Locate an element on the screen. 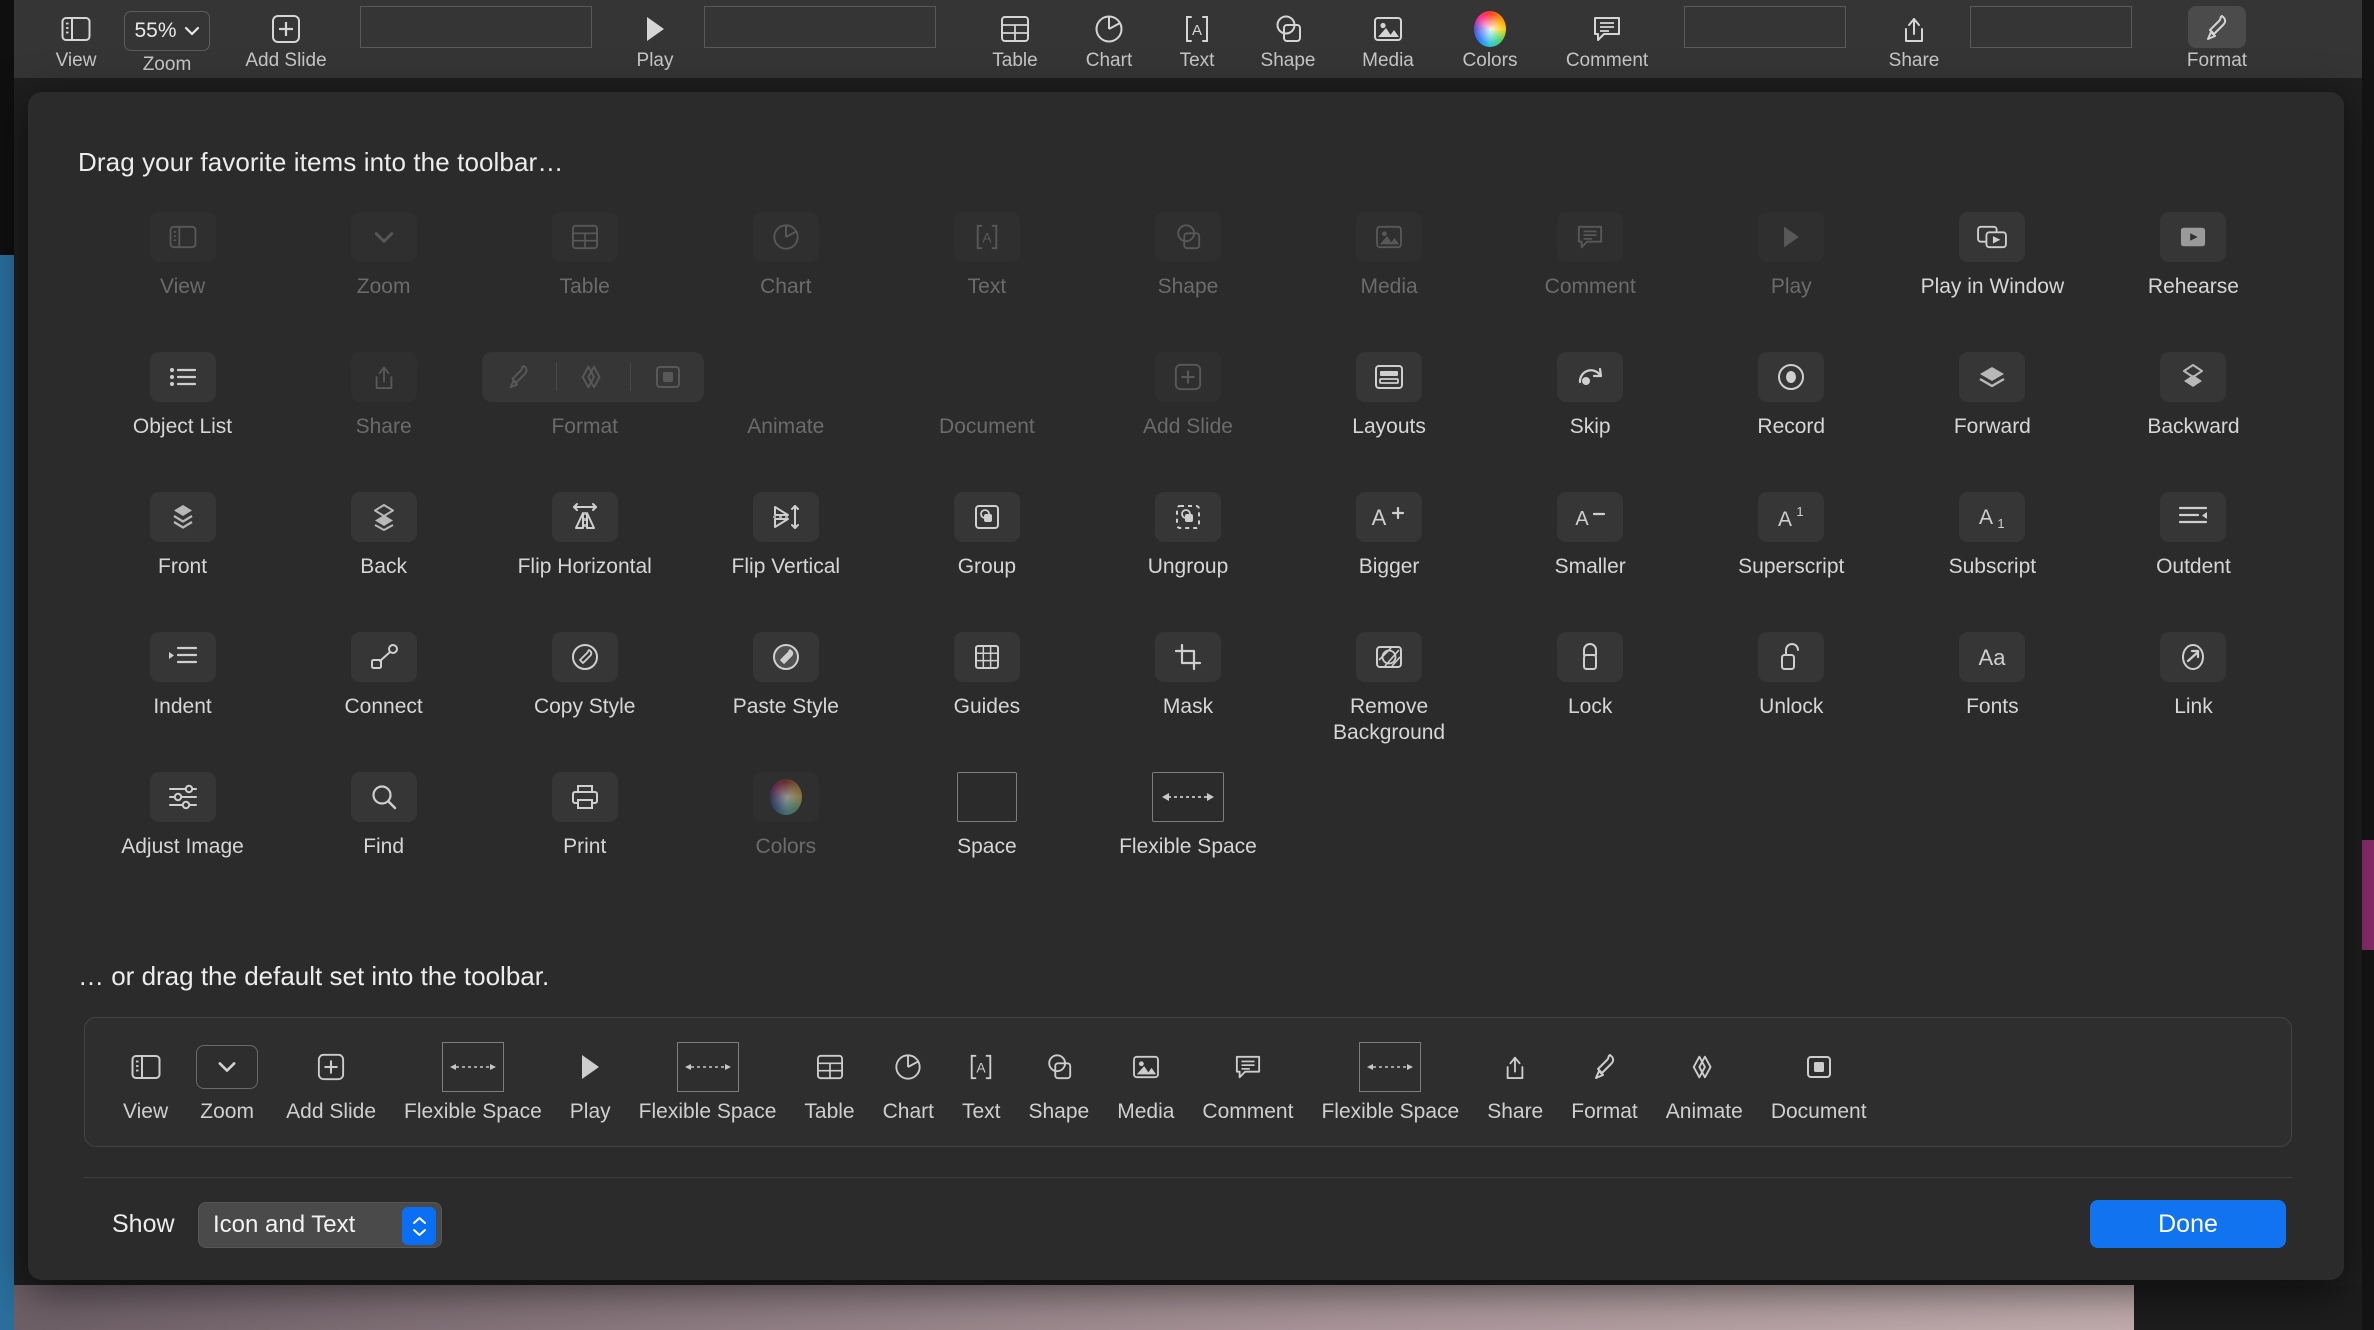 This screenshot has height=1330, width=2374. default-item-play: Play is located at coordinates (590, 1082).